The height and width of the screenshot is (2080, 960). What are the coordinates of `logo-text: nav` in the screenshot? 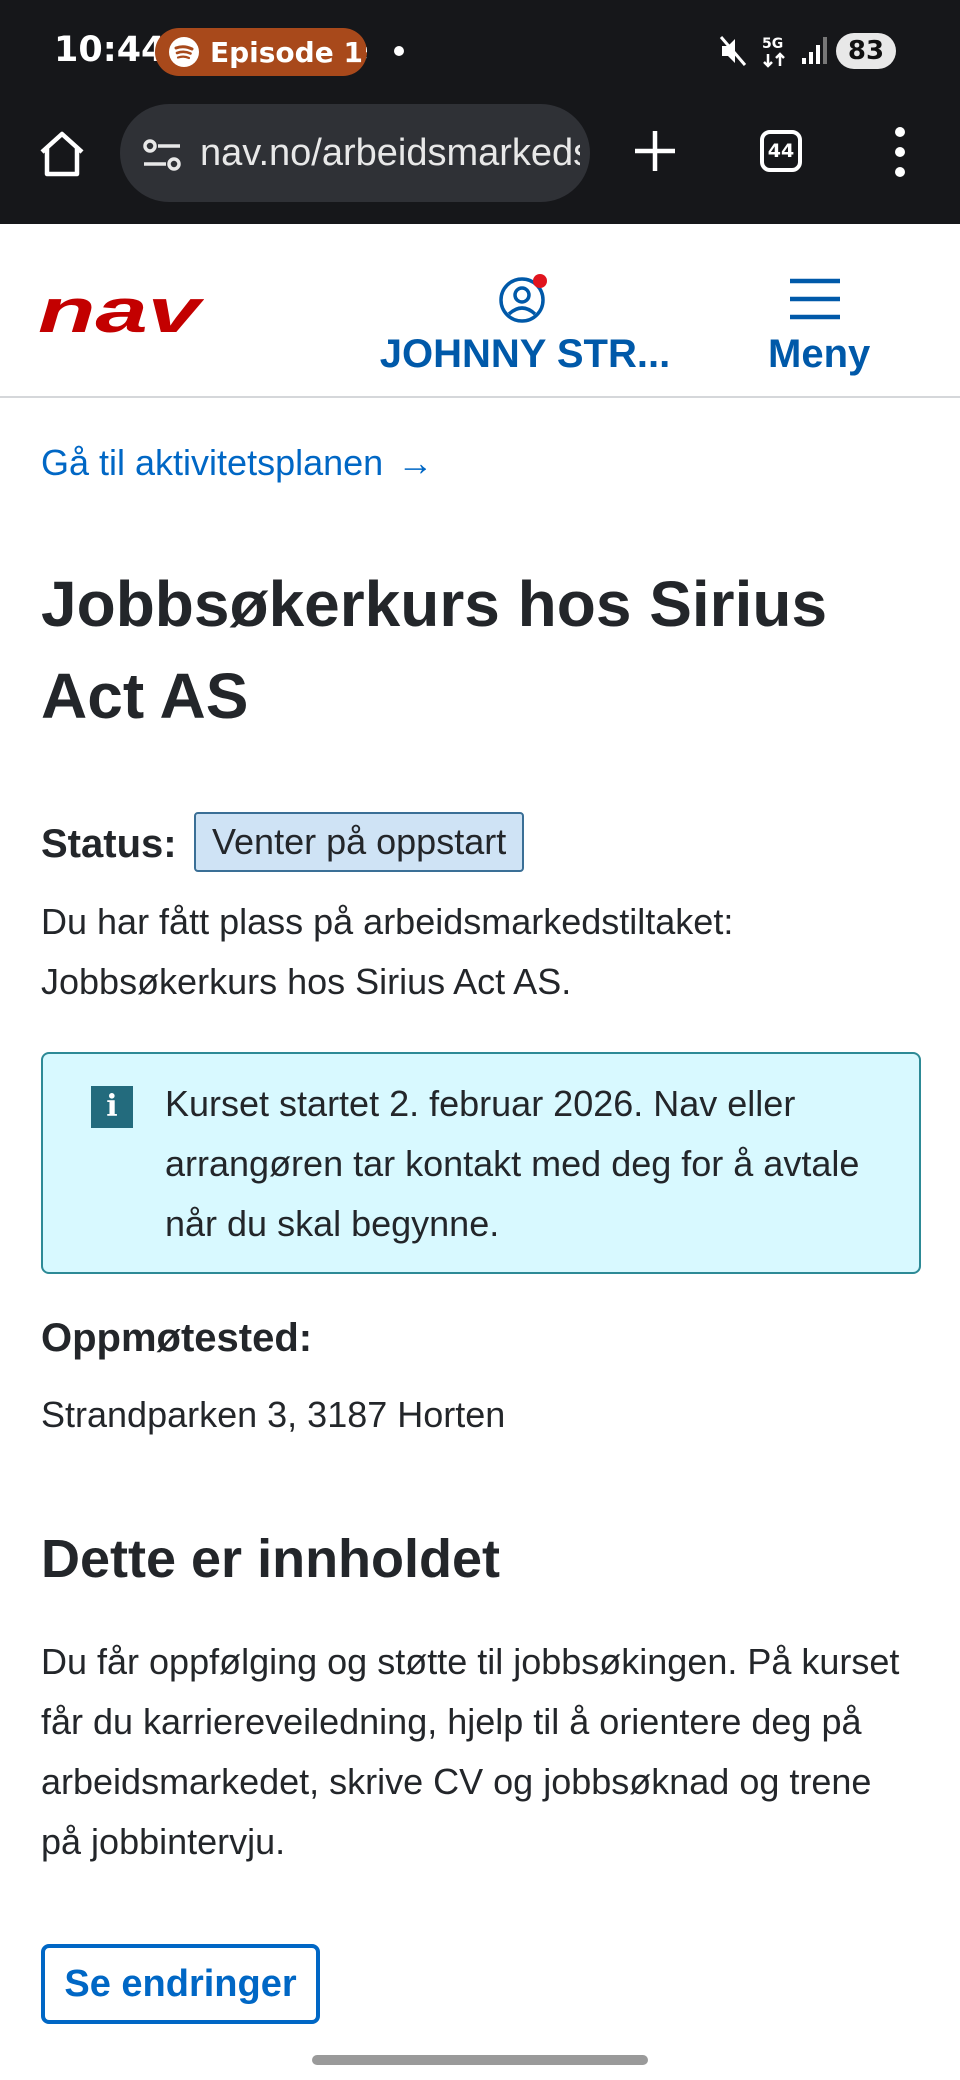 It's located at (121, 312).